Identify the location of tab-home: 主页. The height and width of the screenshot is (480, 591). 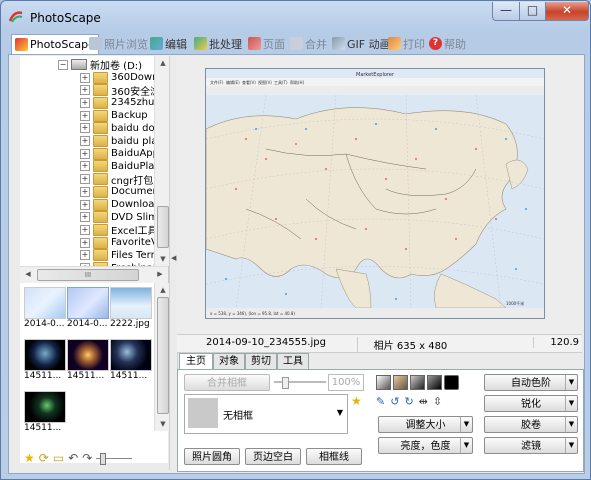
(196, 361).